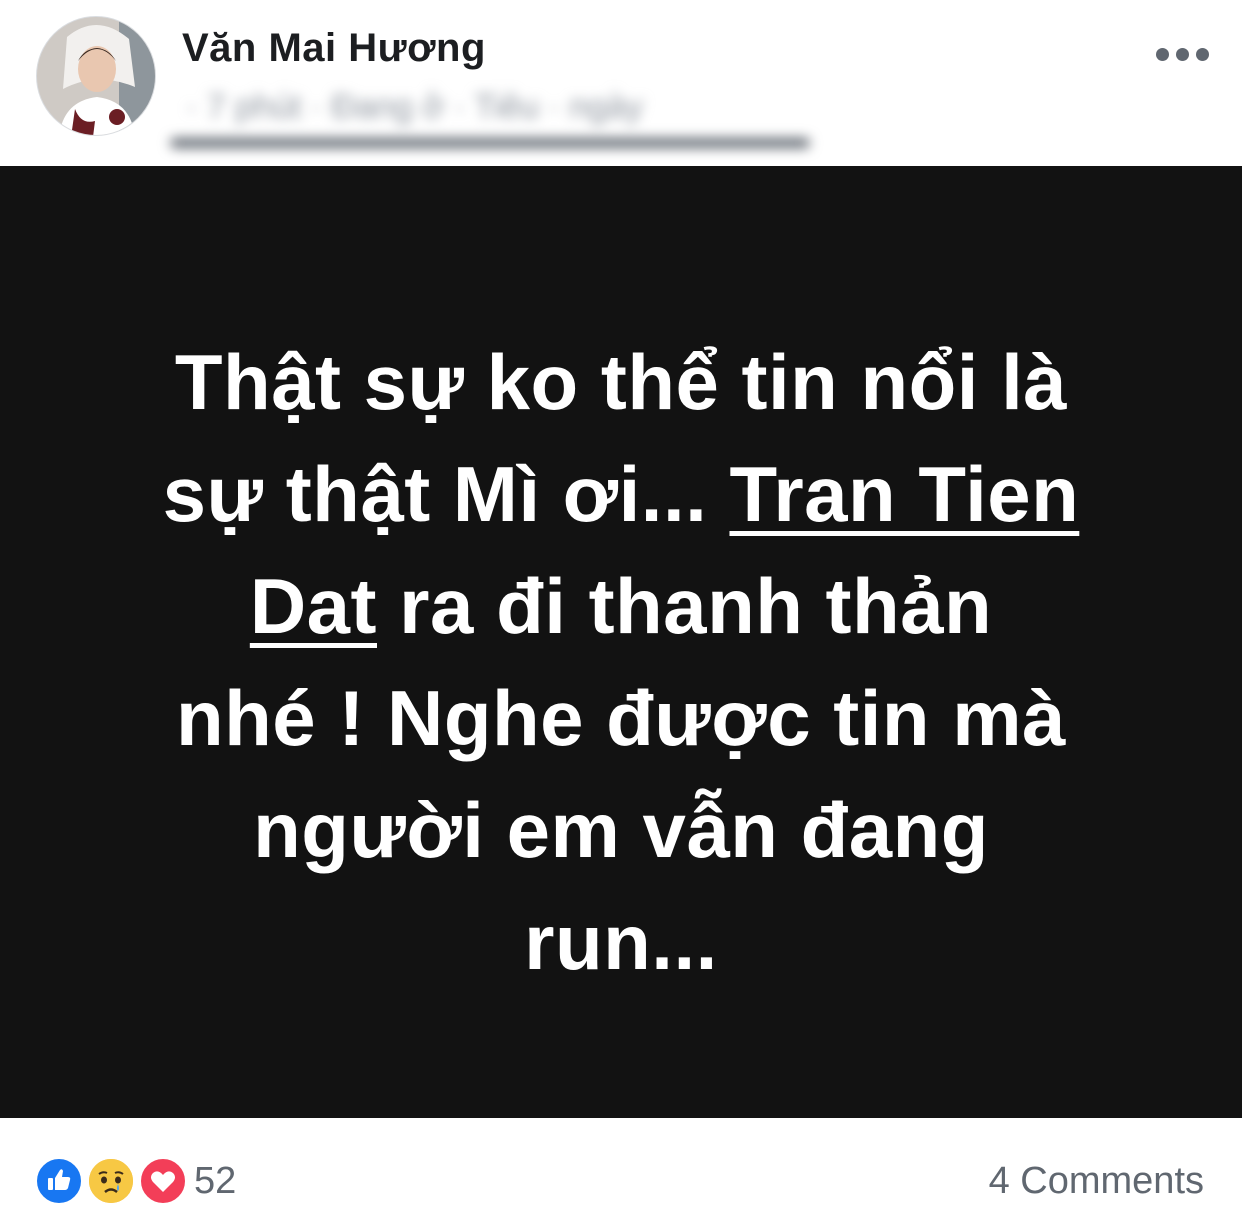 Image resolution: width=1242 pixels, height=1224 pixels. I want to click on mention-link: Dat, so click(313, 606).